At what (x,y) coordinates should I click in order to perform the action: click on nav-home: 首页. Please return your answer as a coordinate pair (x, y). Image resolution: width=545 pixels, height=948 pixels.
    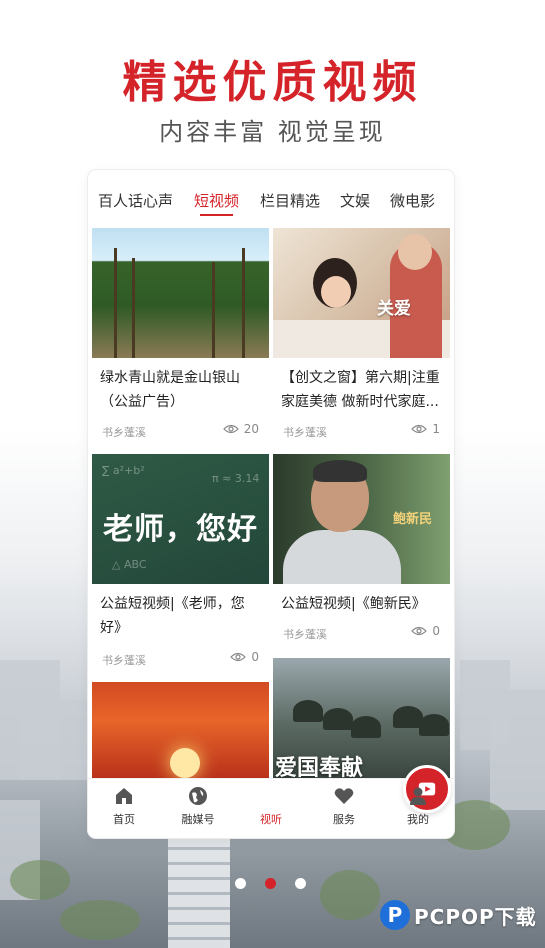
    Looking at the image, I should click on (124, 806).